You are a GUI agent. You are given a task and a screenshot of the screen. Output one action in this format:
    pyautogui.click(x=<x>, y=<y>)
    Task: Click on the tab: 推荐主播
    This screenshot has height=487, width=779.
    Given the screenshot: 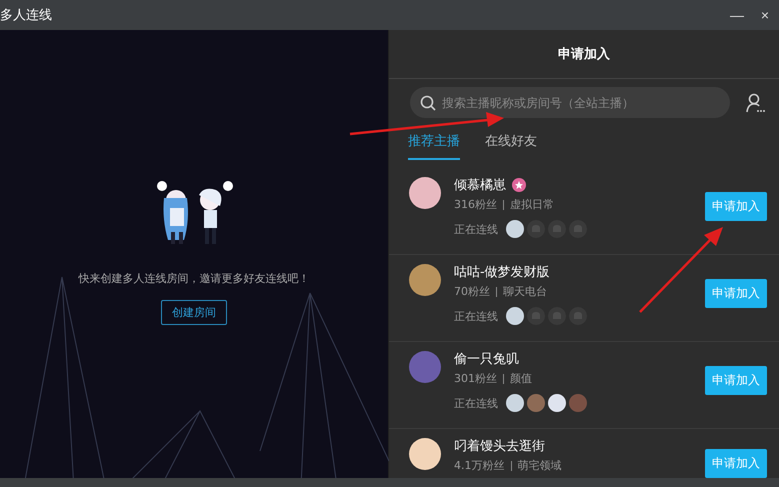 What is the action you would take?
    pyautogui.click(x=434, y=145)
    